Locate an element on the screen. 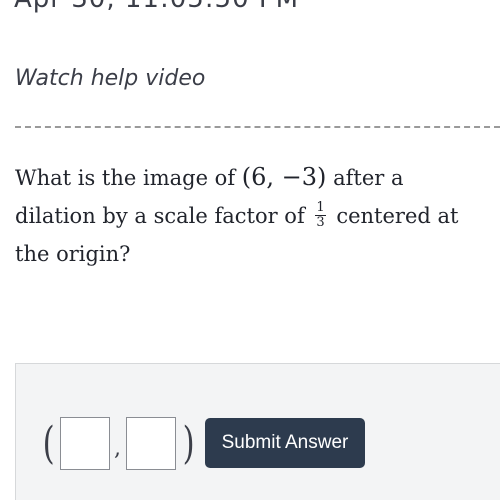  question-part-1: What is the image of is located at coordinates (128, 178).